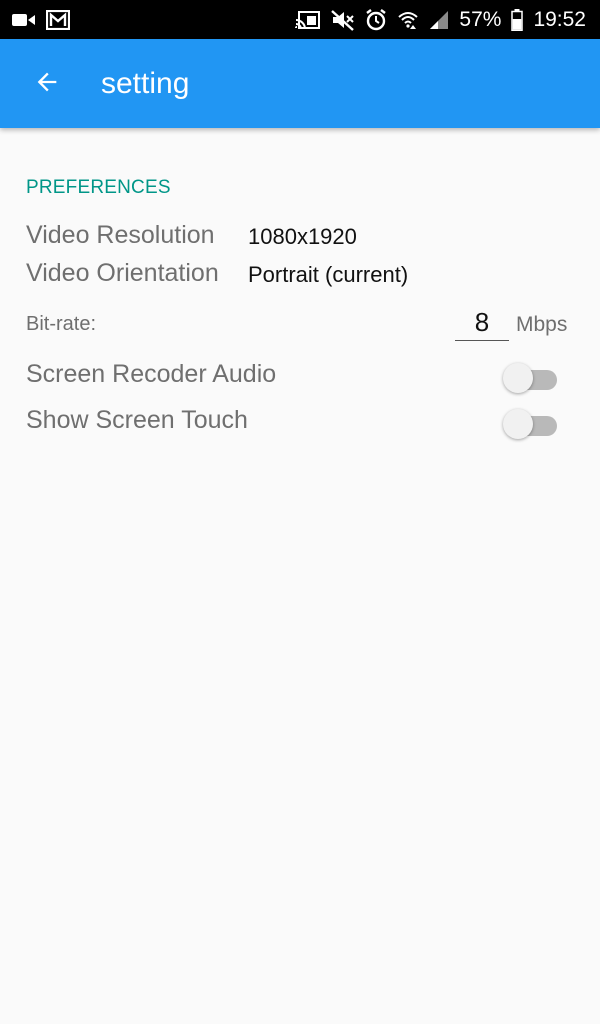 The image size is (600, 1024). I want to click on signal-icon, so click(439, 20).